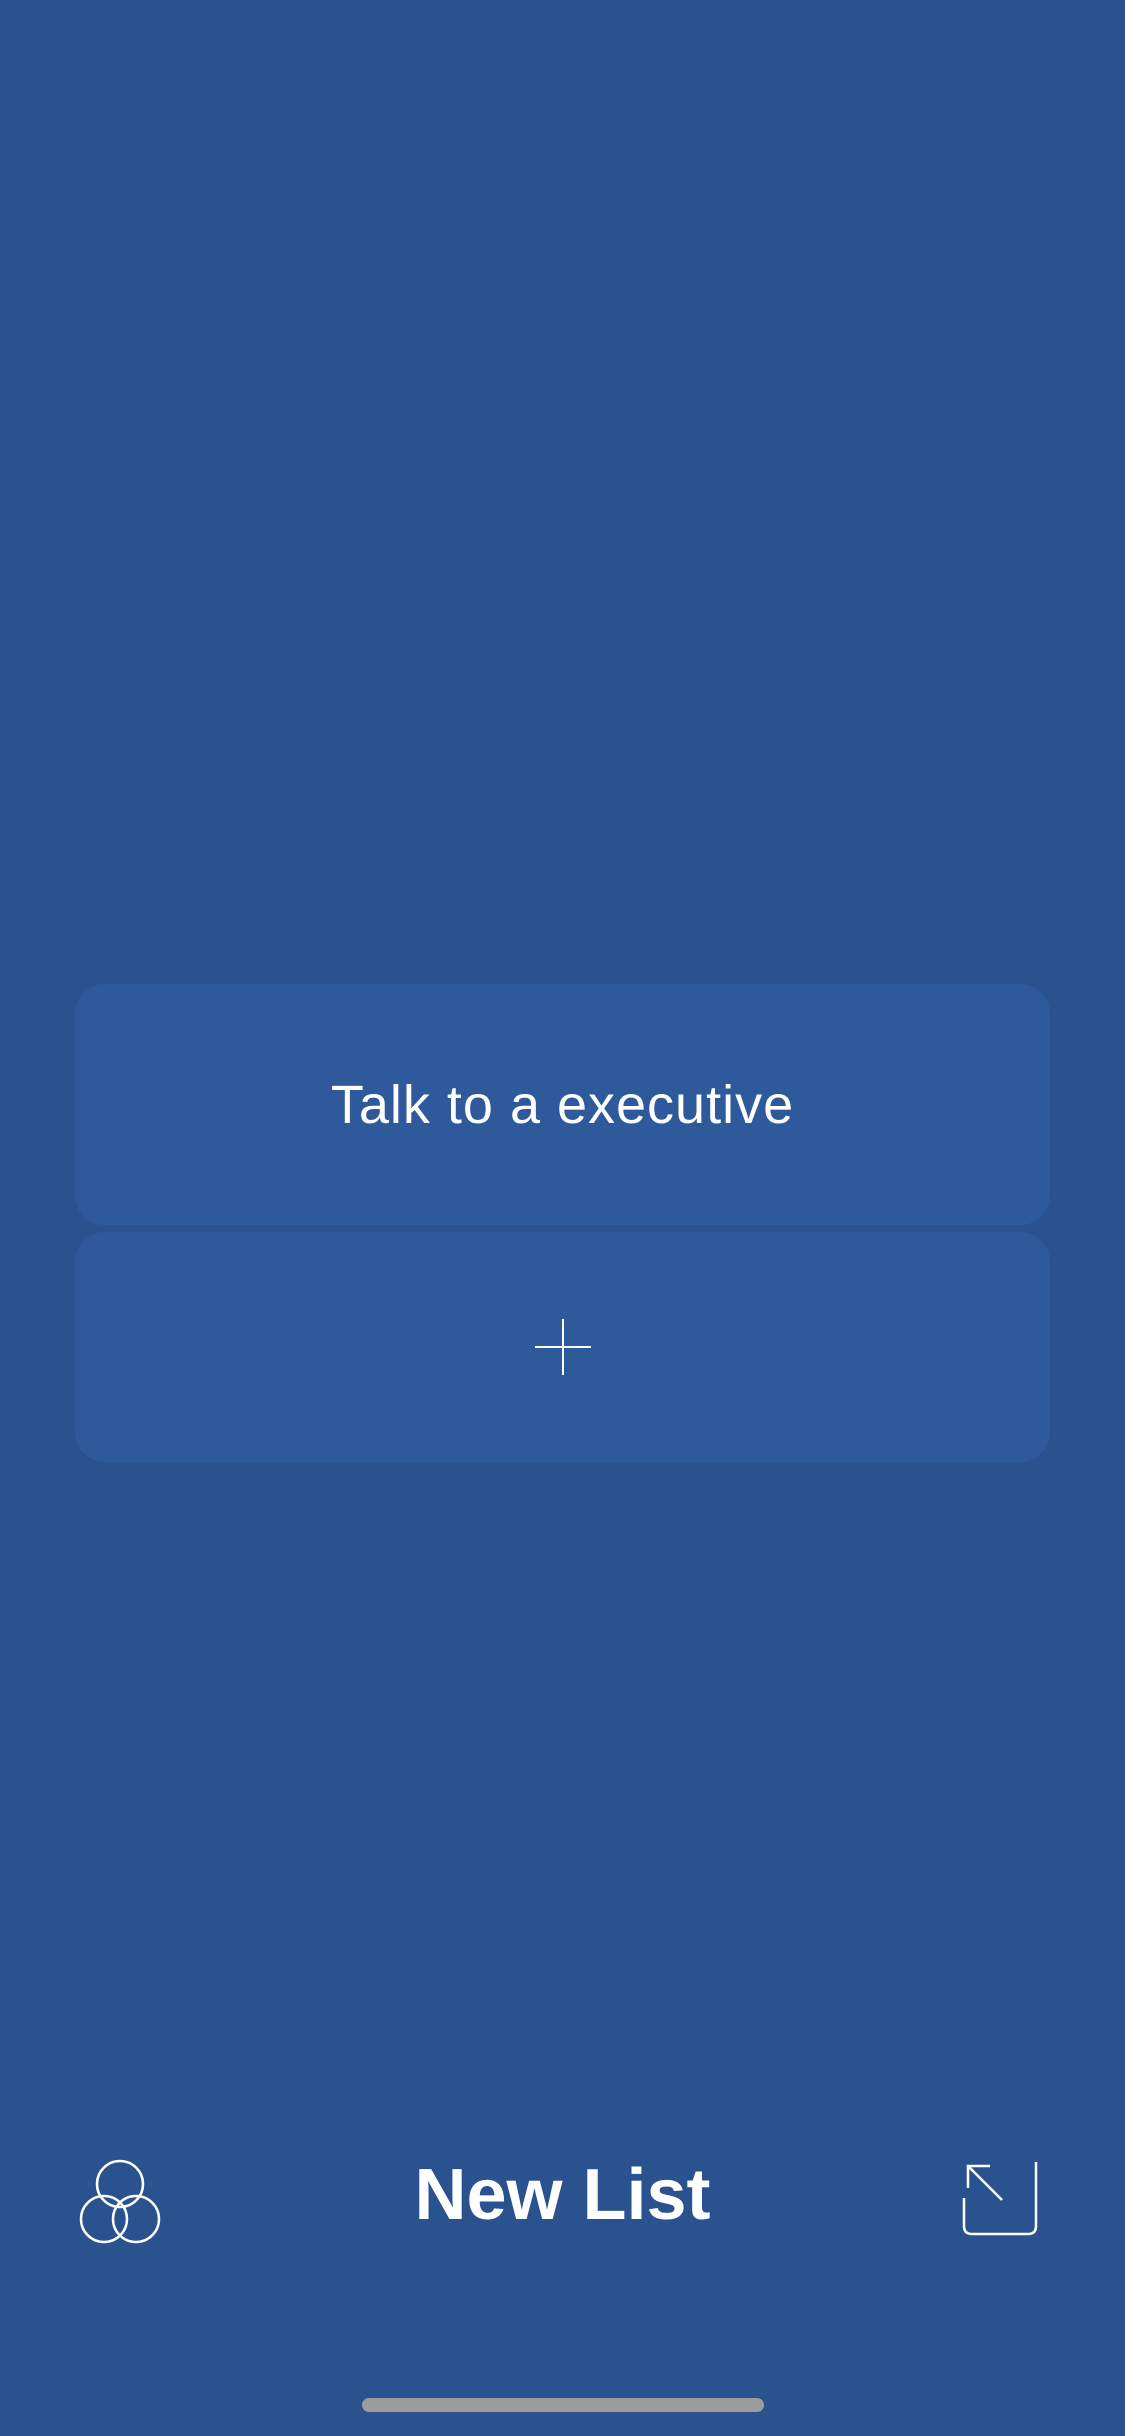 The image size is (1125, 2436). I want to click on list-item-label: Talk to a executive, so click(562, 1104).